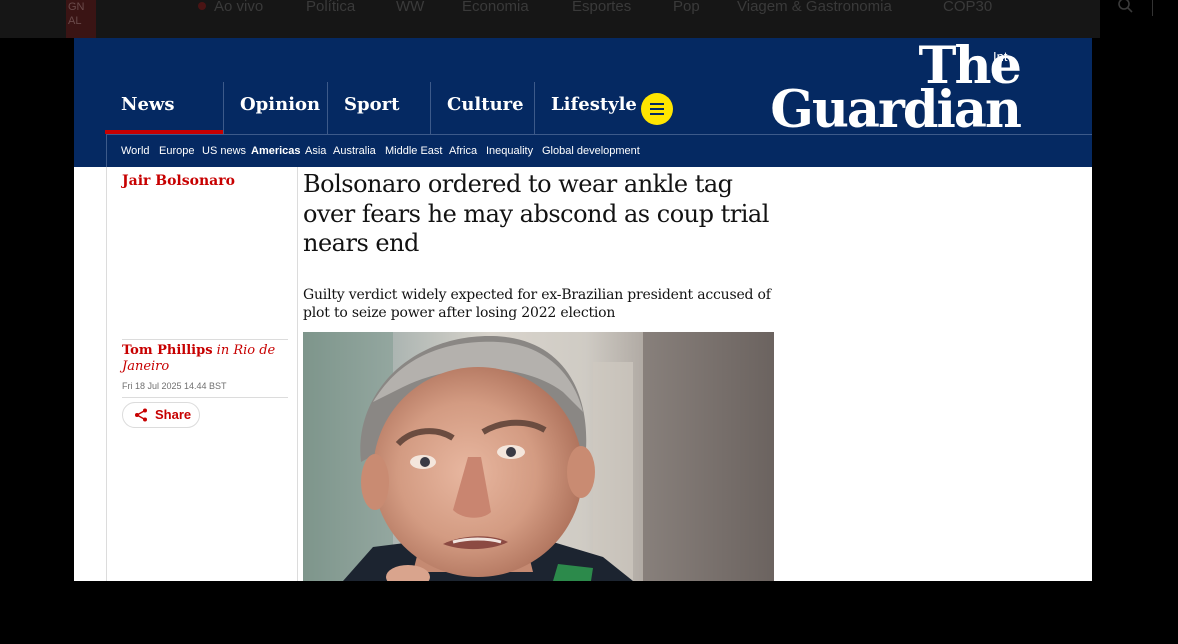 This screenshot has width=1178, height=644. Describe the element at coordinates (372, 104) in the screenshot. I see `pillar-sport-label: Sport` at that location.